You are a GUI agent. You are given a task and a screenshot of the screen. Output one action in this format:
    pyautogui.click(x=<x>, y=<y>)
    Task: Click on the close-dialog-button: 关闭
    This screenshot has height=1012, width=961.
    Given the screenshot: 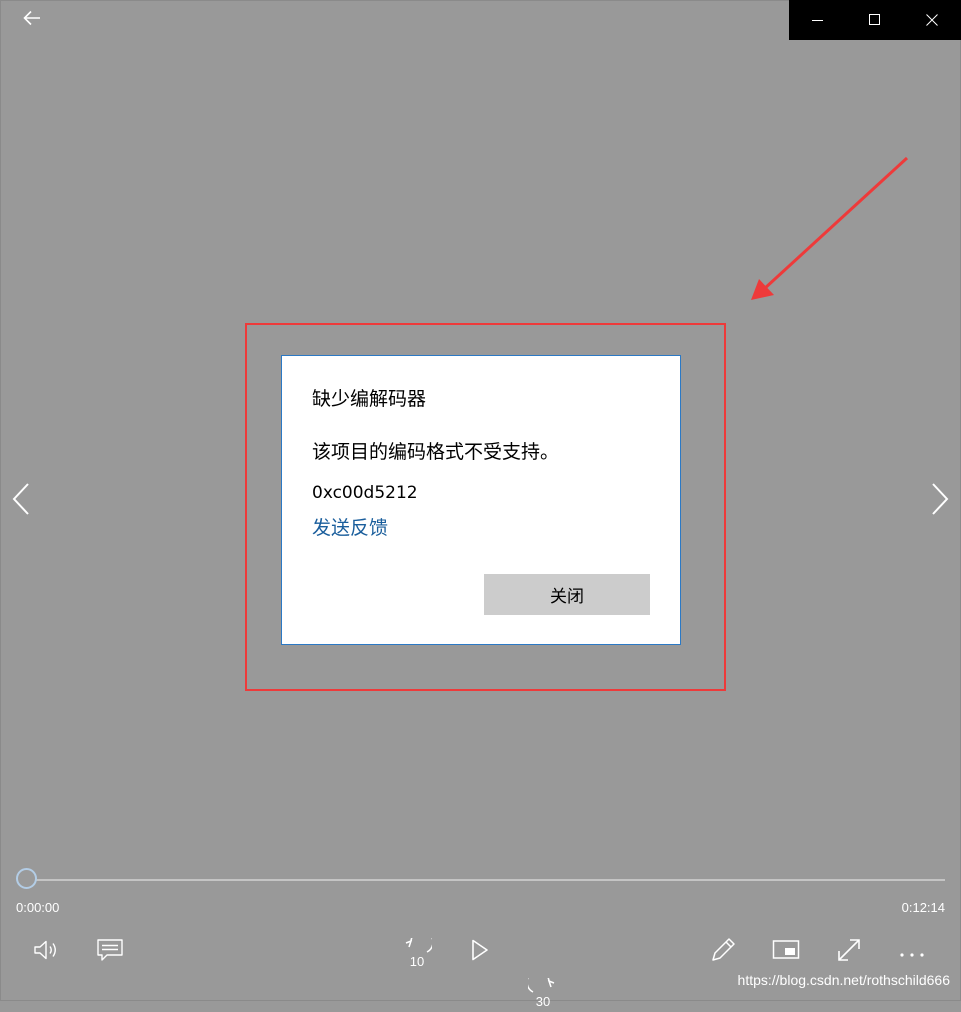 What is the action you would take?
    pyautogui.click(x=567, y=594)
    